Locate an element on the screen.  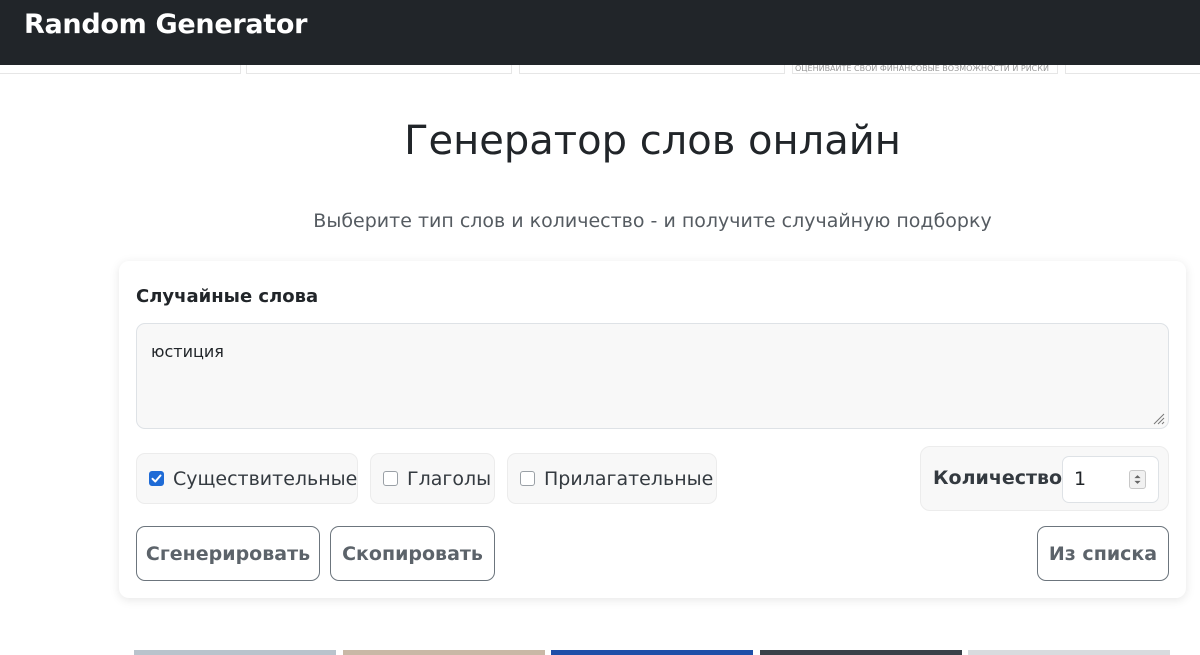
resize-grip-icon is located at coordinates (1158, 418).